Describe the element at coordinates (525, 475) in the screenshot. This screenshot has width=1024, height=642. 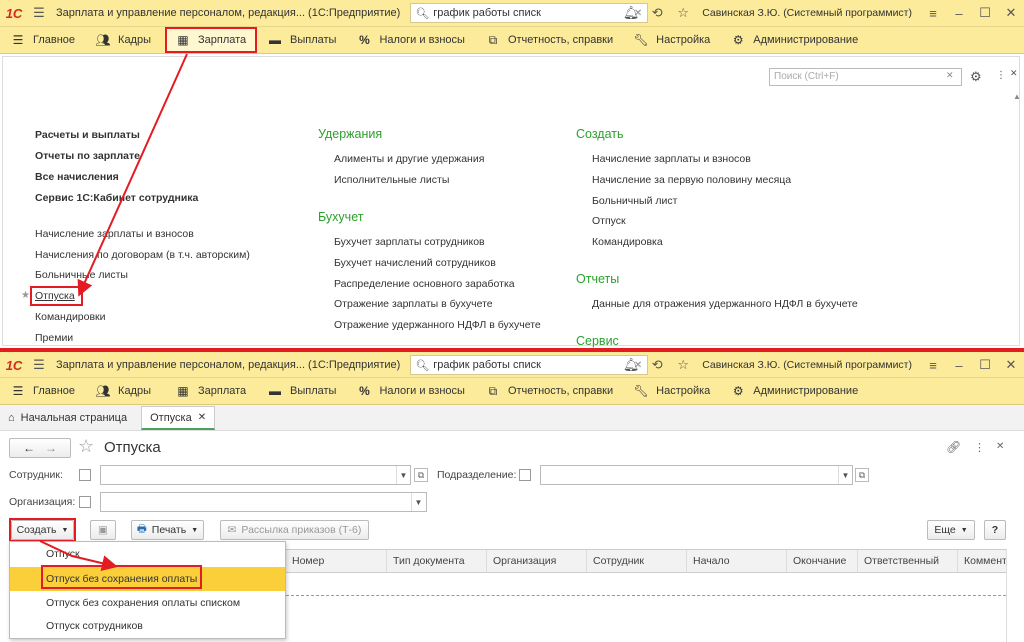
I see `department-checkbox` at that location.